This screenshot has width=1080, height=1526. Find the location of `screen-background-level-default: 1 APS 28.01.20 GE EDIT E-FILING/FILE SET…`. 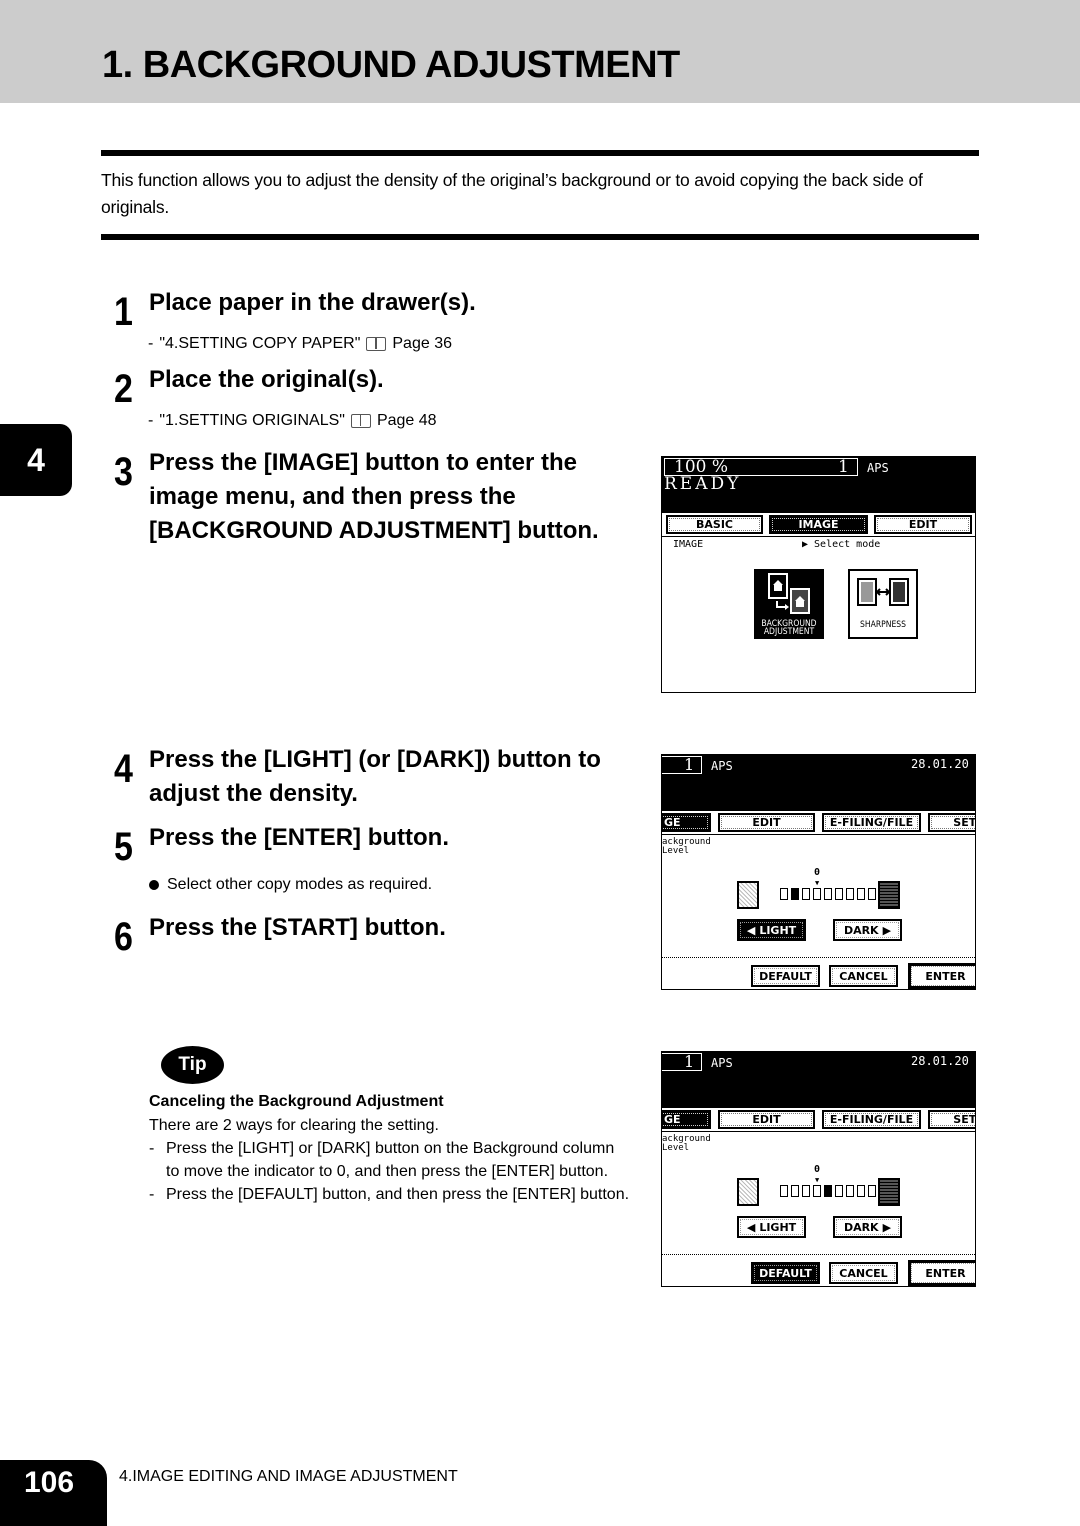

screen-background-level-default: 1 APS 28.01.20 GE EDIT E-FILING/FILE SET… is located at coordinates (818, 1169).